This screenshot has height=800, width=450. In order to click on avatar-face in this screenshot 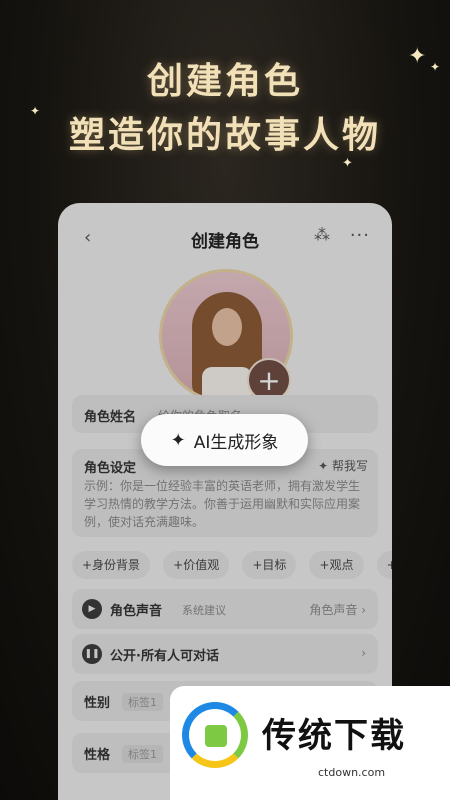, I will do `click(227, 327)`.